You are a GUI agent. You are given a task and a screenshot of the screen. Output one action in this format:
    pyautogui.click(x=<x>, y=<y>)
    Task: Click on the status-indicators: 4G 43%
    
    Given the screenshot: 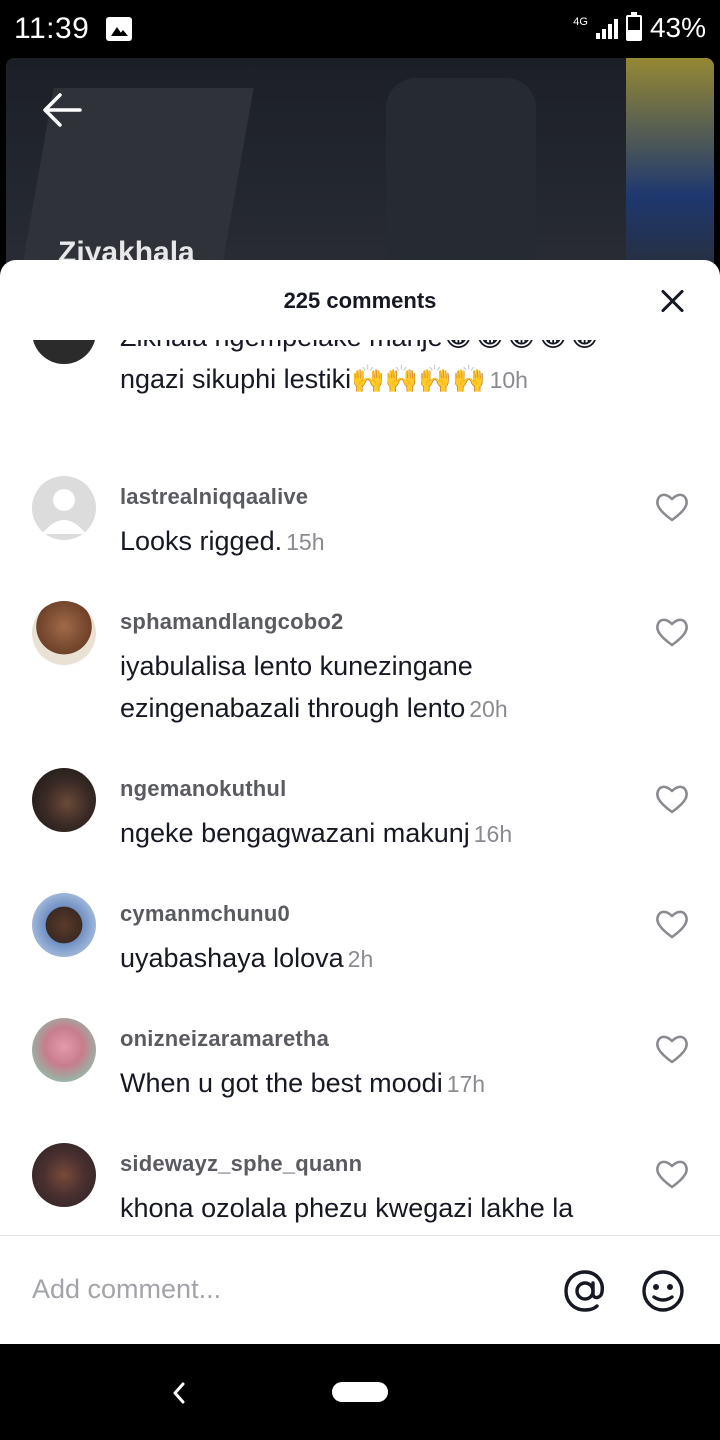 What is the action you would take?
    pyautogui.click(x=639, y=28)
    